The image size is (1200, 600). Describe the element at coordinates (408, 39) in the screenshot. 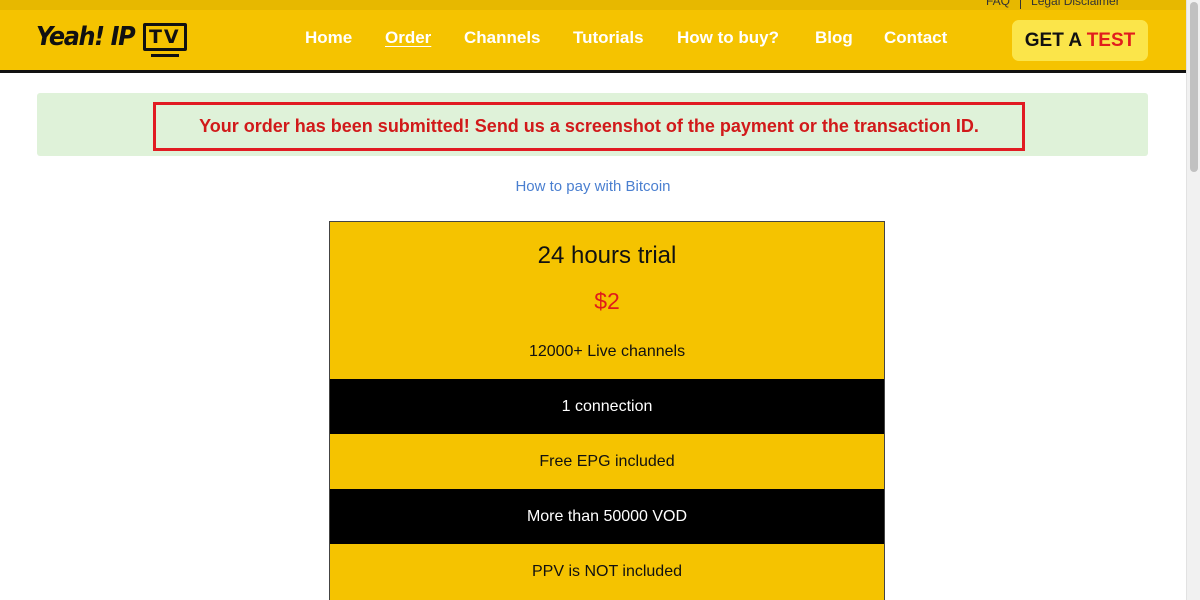

I see `nav-order: Order` at that location.